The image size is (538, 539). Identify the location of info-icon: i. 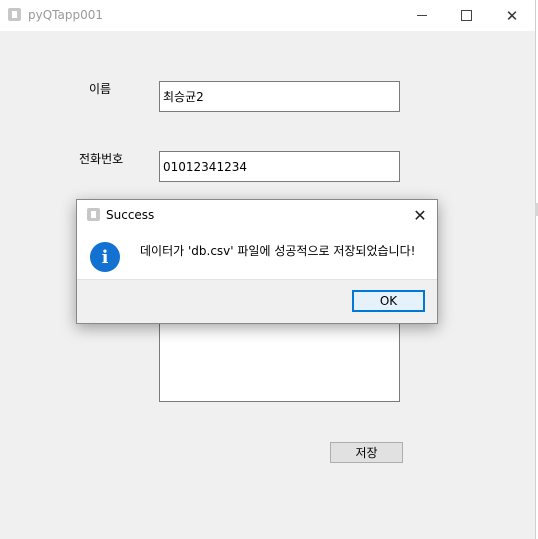
(105, 257).